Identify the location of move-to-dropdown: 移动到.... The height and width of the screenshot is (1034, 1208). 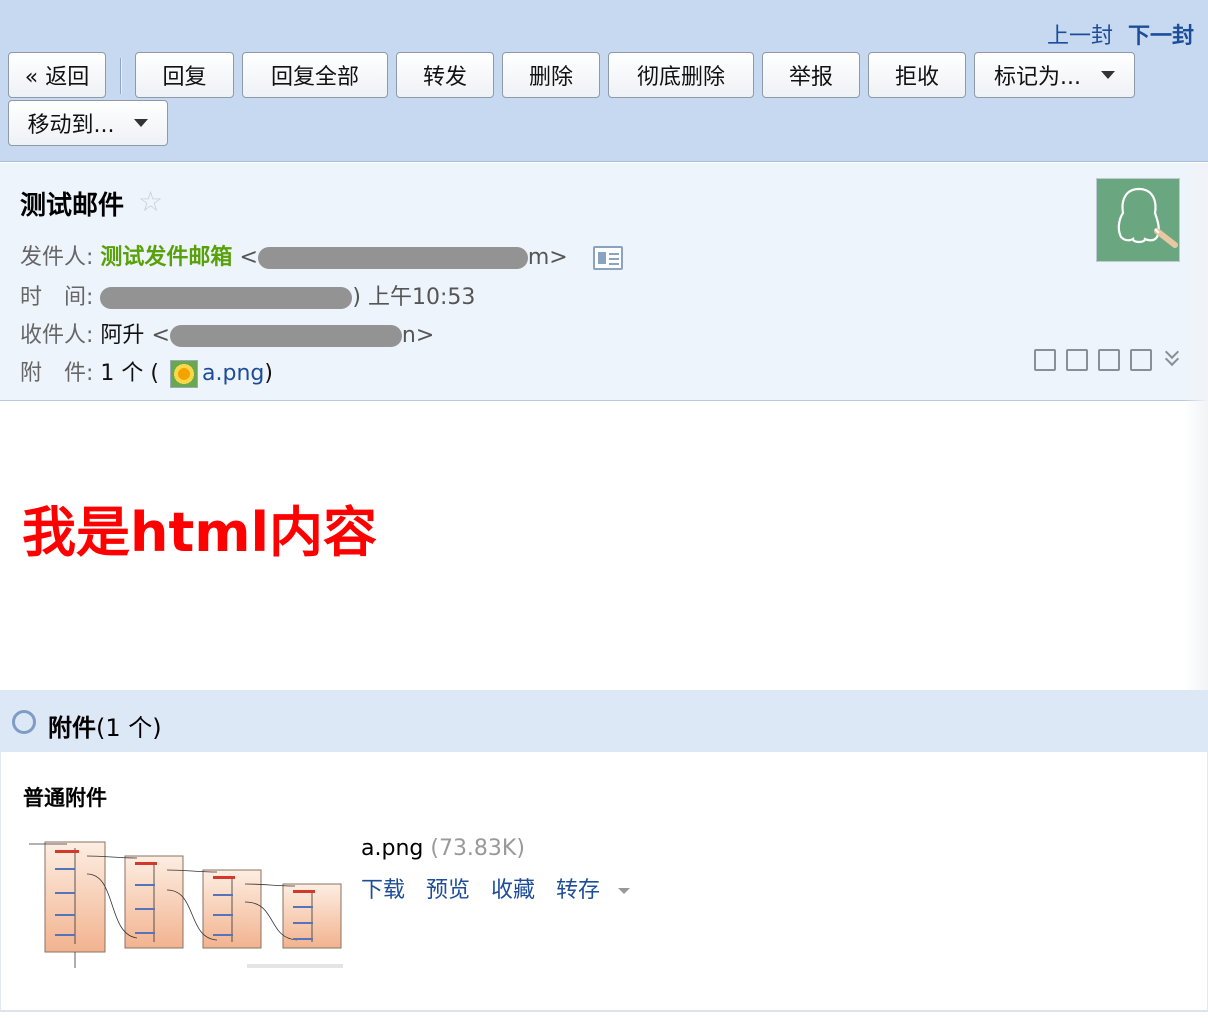
(88, 123).